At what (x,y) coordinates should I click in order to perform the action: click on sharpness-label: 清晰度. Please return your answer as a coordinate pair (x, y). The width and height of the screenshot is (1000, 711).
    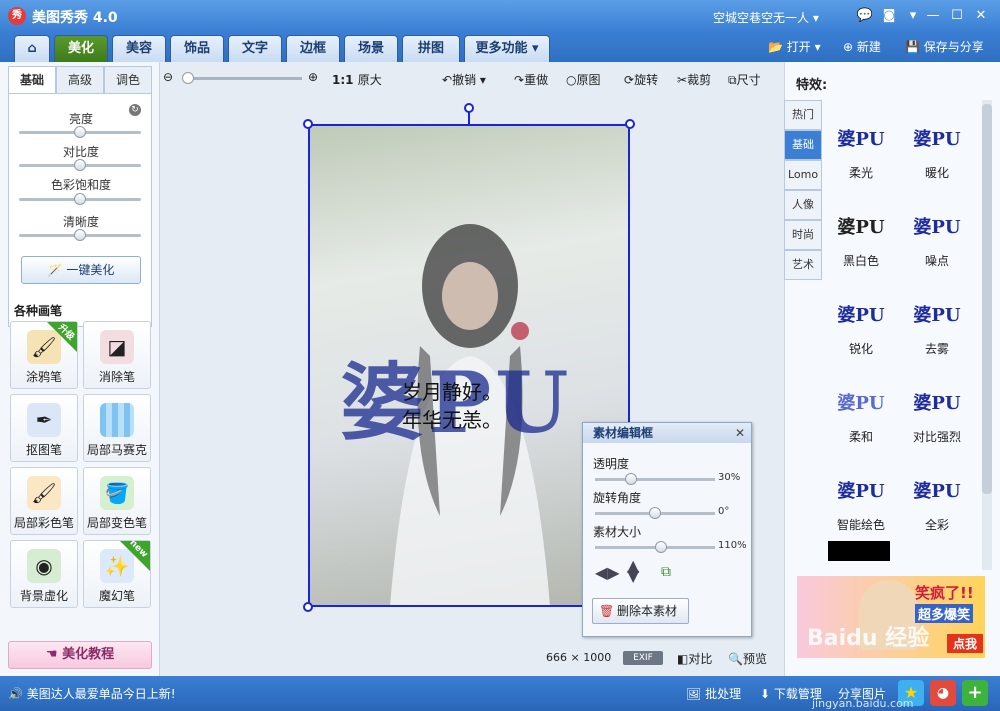
    Looking at the image, I should click on (80, 222).